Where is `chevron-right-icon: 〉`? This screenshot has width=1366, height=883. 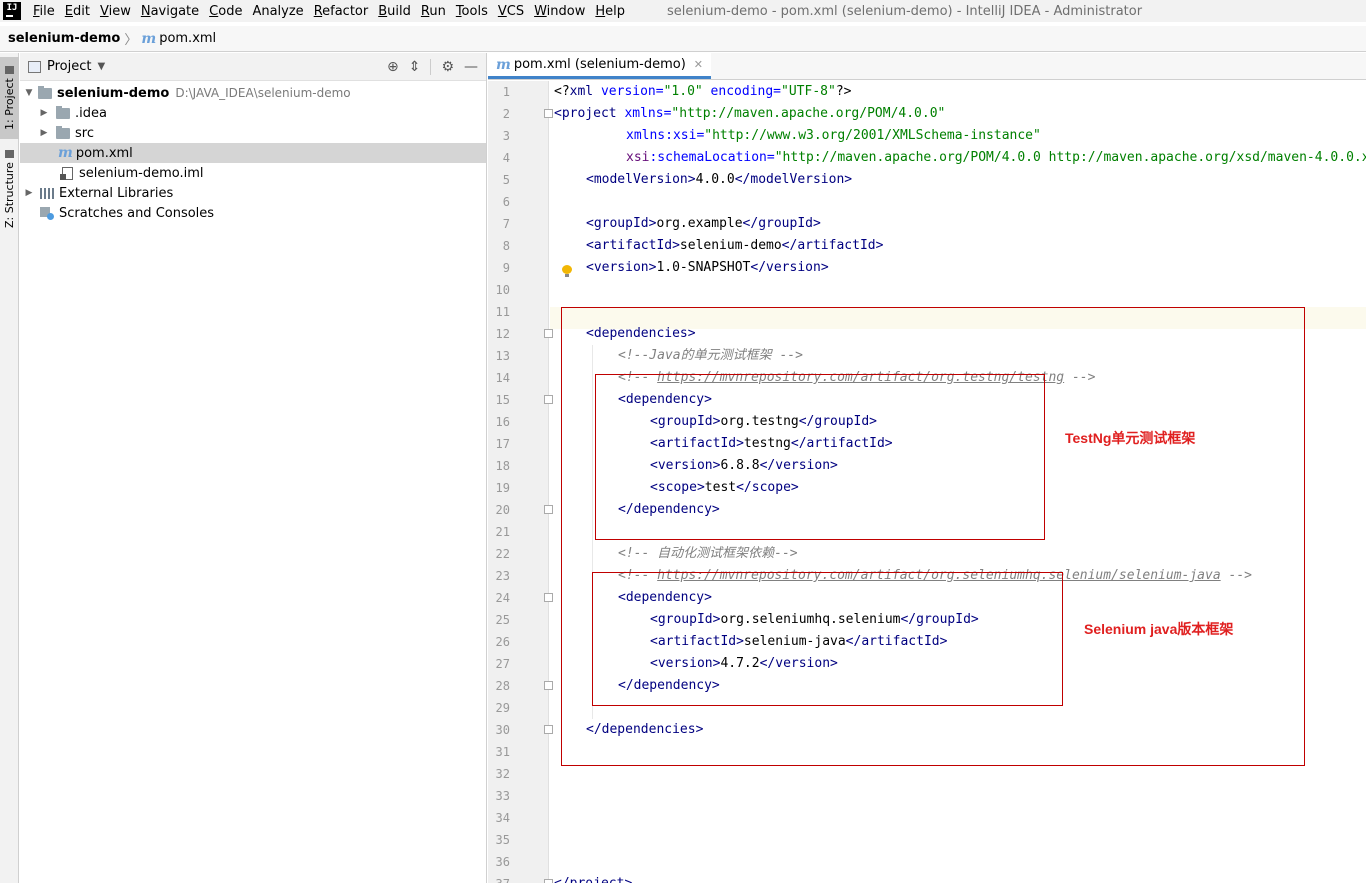 chevron-right-icon: 〉 is located at coordinates (131, 40).